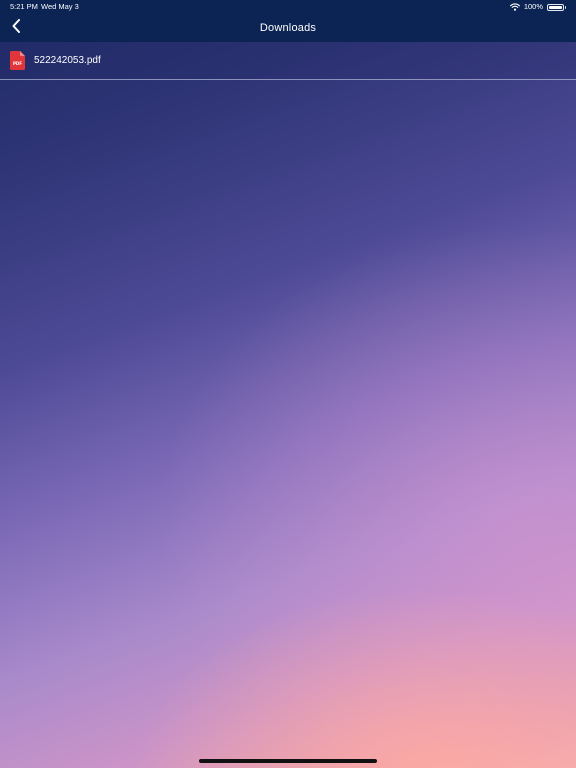 The width and height of the screenshot is (576, 768). I want to click on battery-tip, so click(565, 7).